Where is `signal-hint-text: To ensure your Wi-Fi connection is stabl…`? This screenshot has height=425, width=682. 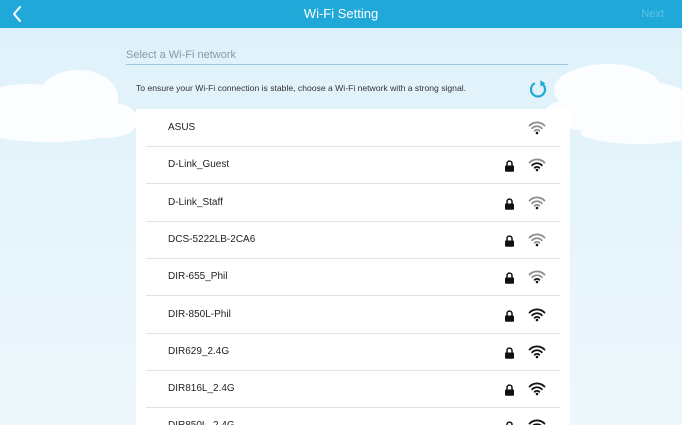 signal-hint-text: To ensure your Wi-Fi connection is stabl… is located at coordinates (301, 88).